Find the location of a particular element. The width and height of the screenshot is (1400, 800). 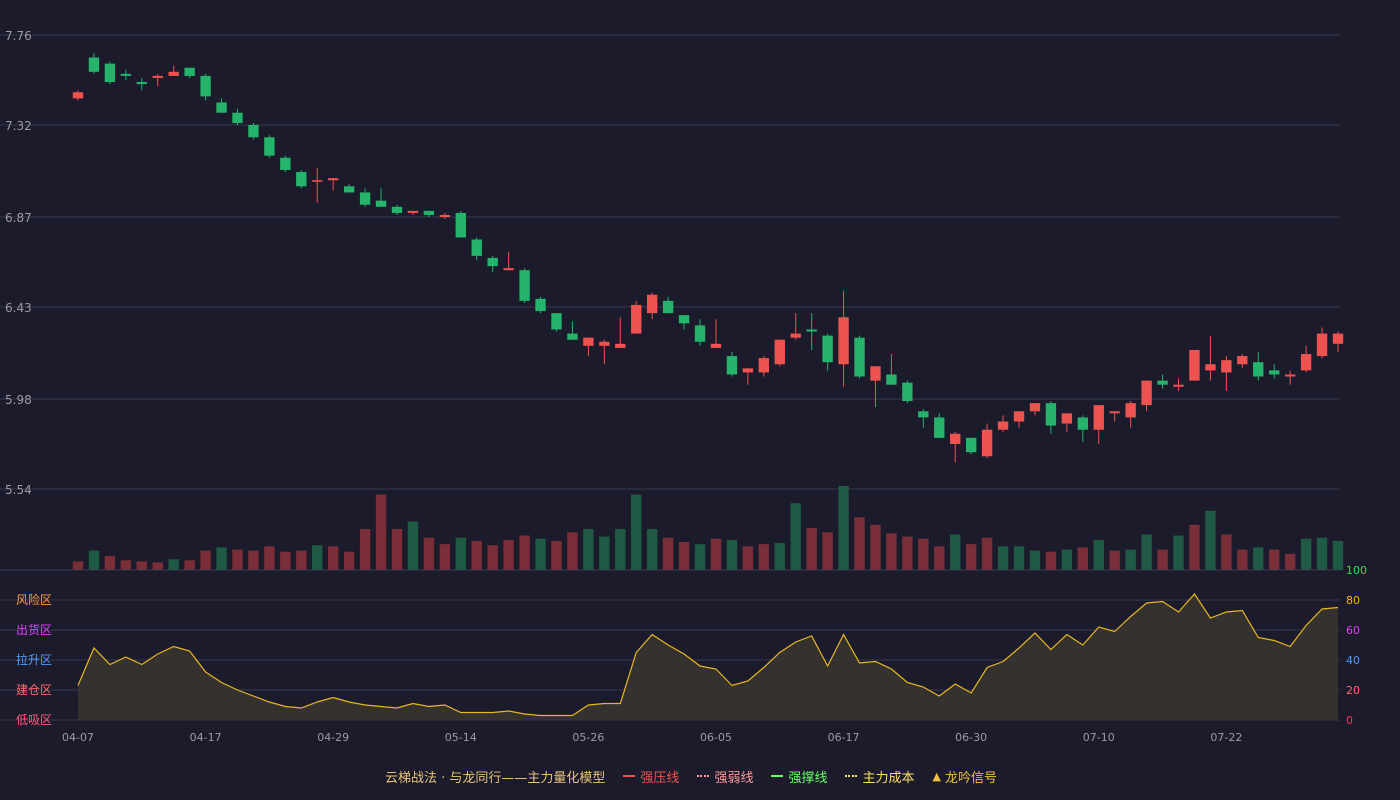

legend-item-dragon-signal: ▲ 龙吟信号 is located at coordinates (964, 776).